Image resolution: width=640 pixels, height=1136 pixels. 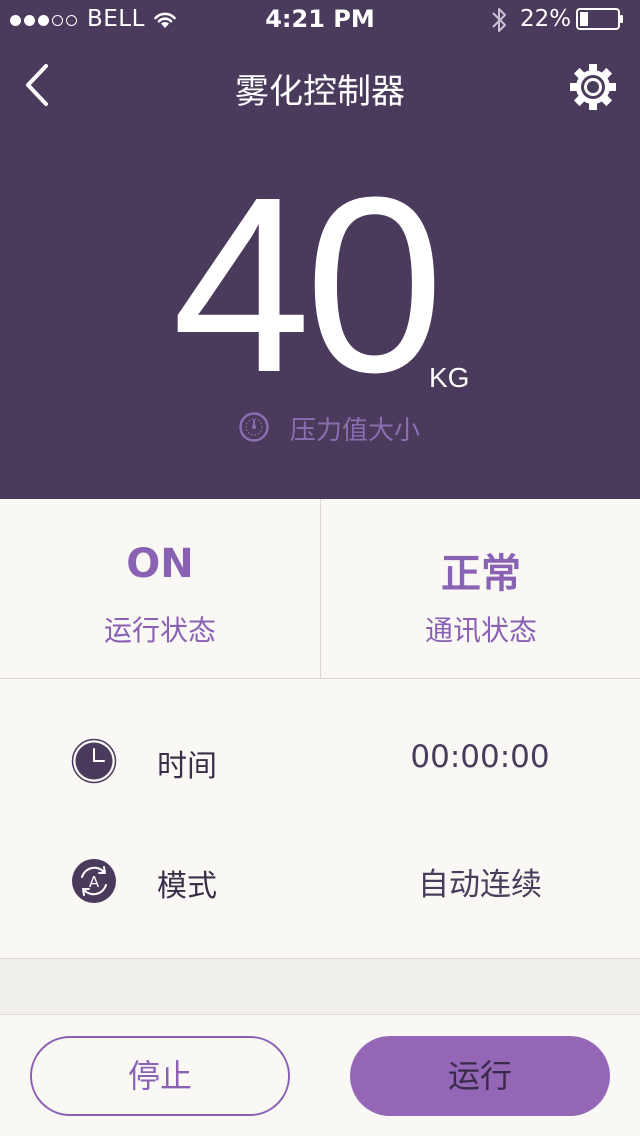 What do you see at coordinates (599, 19) in the screenshot?
I see `battery-icon` at bounding box center [599, 19].